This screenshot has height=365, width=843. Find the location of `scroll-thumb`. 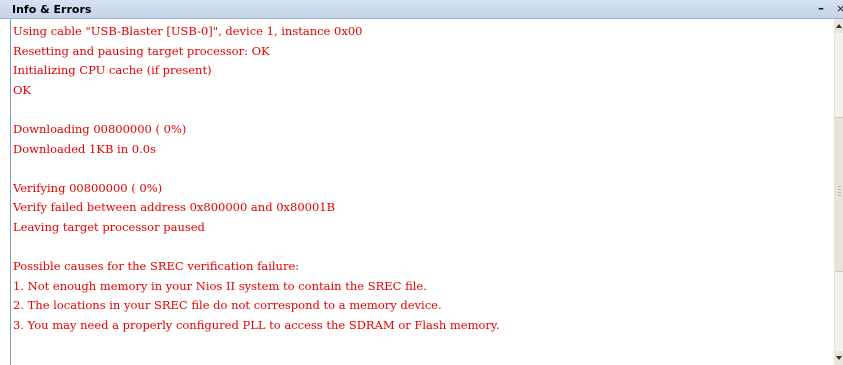

scroll-thumb is located at coordinates (839, 194).